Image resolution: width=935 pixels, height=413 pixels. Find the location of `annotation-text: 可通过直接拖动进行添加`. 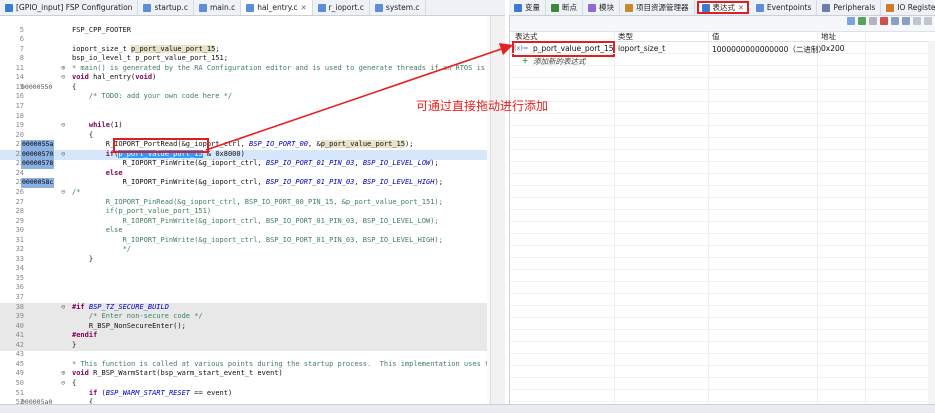

annotation-text: 可通过直接拖动进行添加 is located at coordinates (482, 106).